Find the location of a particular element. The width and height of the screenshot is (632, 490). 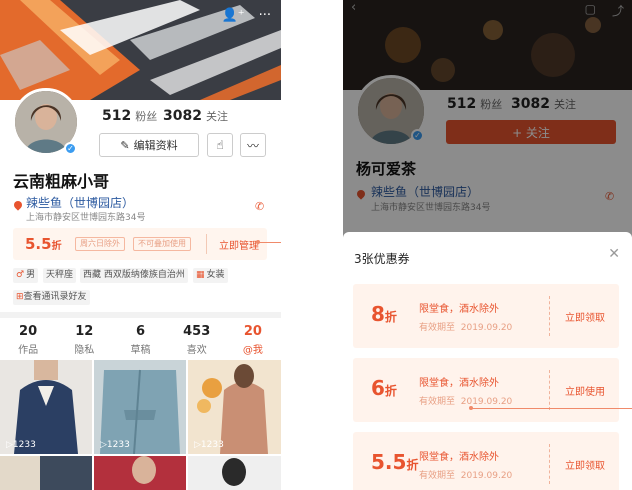

video-grid: ▷1233 ▷1233 ▷1233 is located at coordinates (140, 425).